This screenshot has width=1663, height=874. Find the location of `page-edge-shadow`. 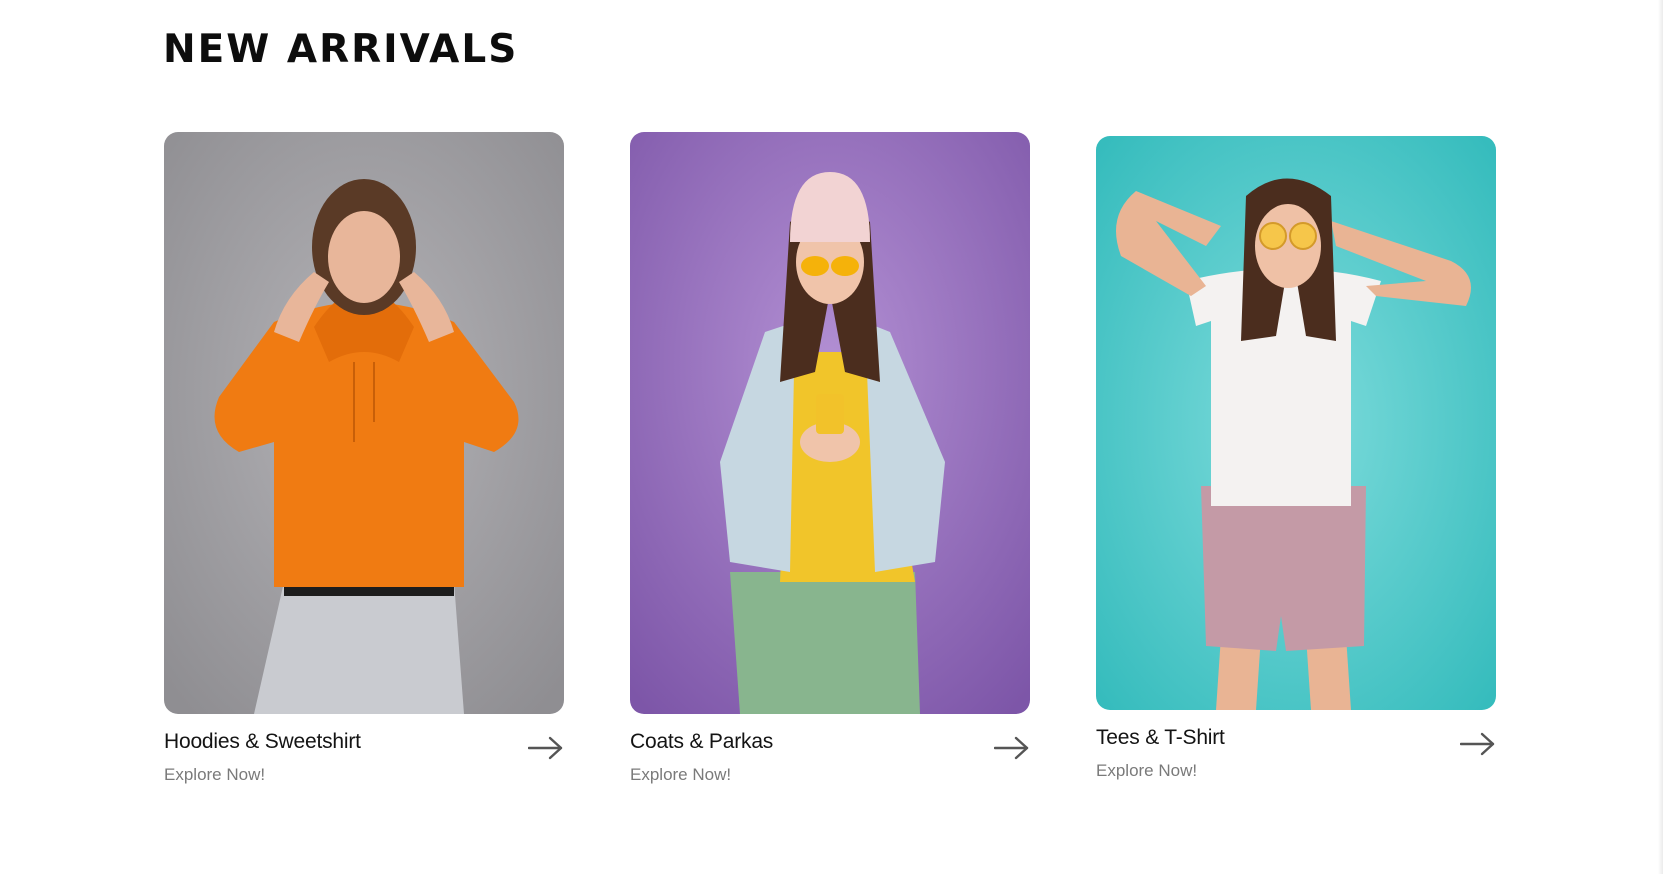

page-edge-shadow is located at coordinates (1660, 437).